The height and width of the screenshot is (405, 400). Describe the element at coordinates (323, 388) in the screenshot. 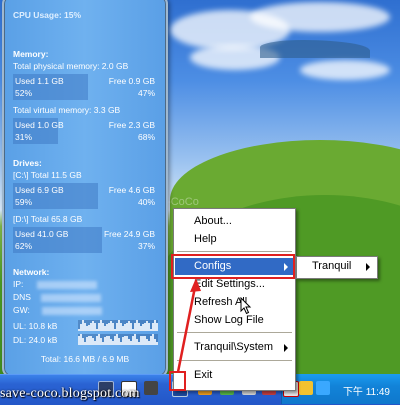

I see `volume-icon` at that location.